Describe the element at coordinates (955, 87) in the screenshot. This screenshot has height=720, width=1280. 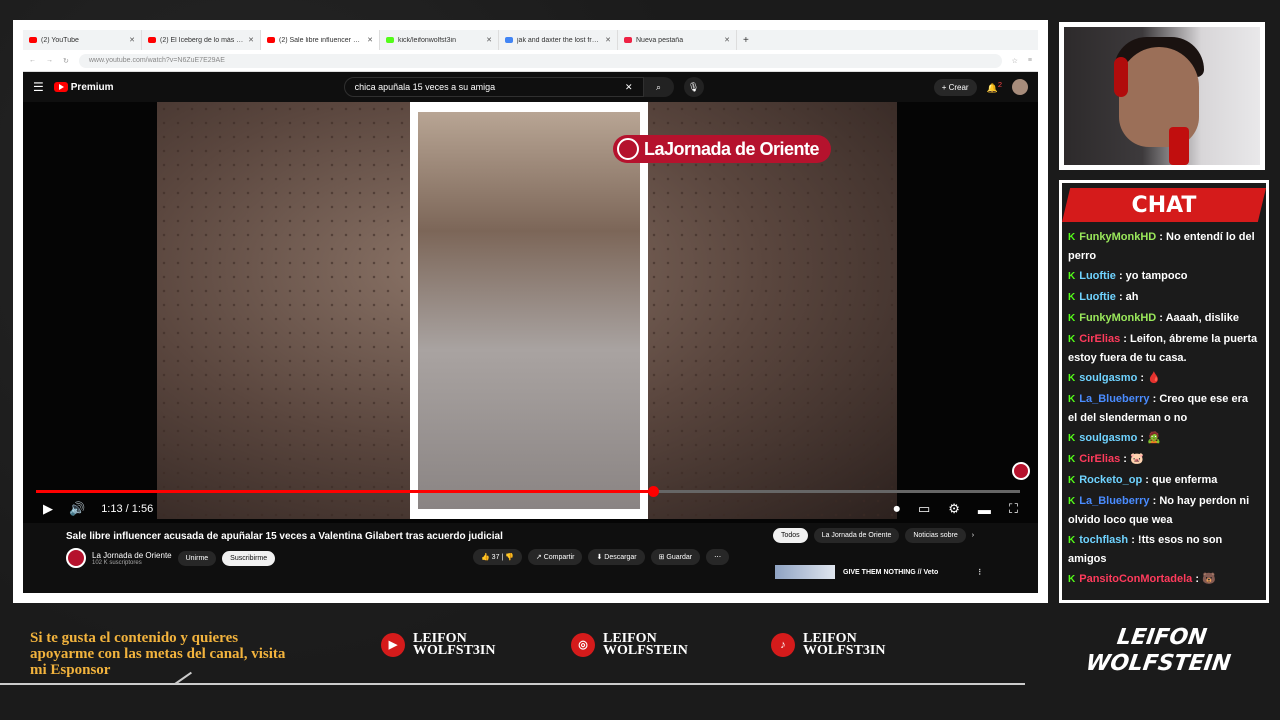
I see `create-button: + Crear` at that location.